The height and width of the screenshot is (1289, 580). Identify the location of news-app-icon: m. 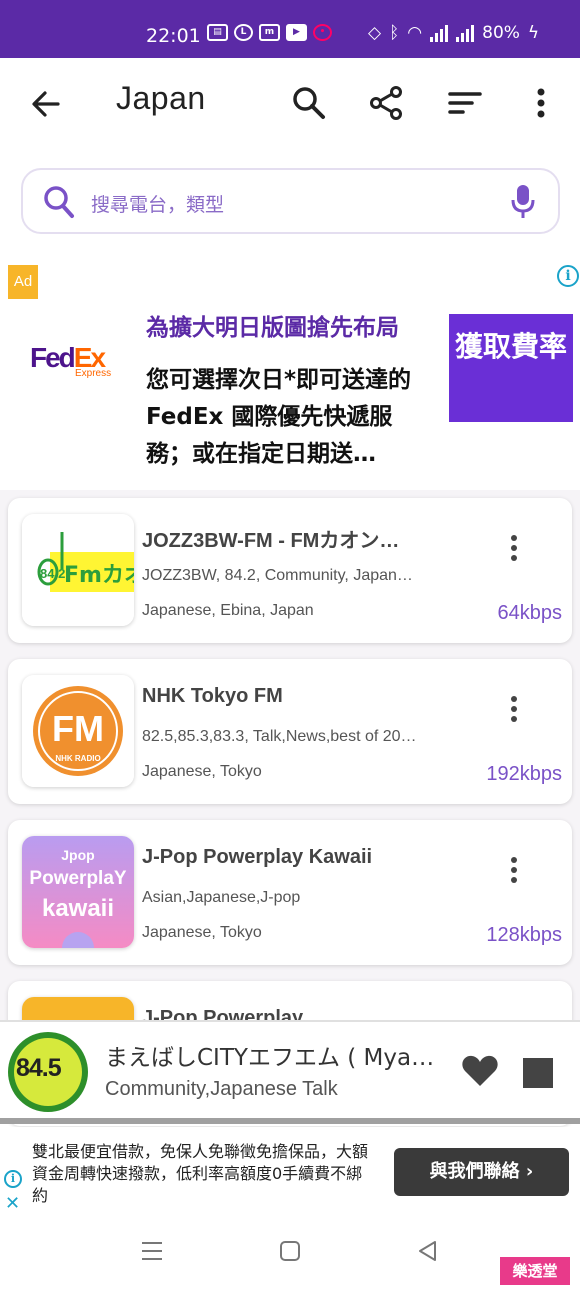
(269, 32).